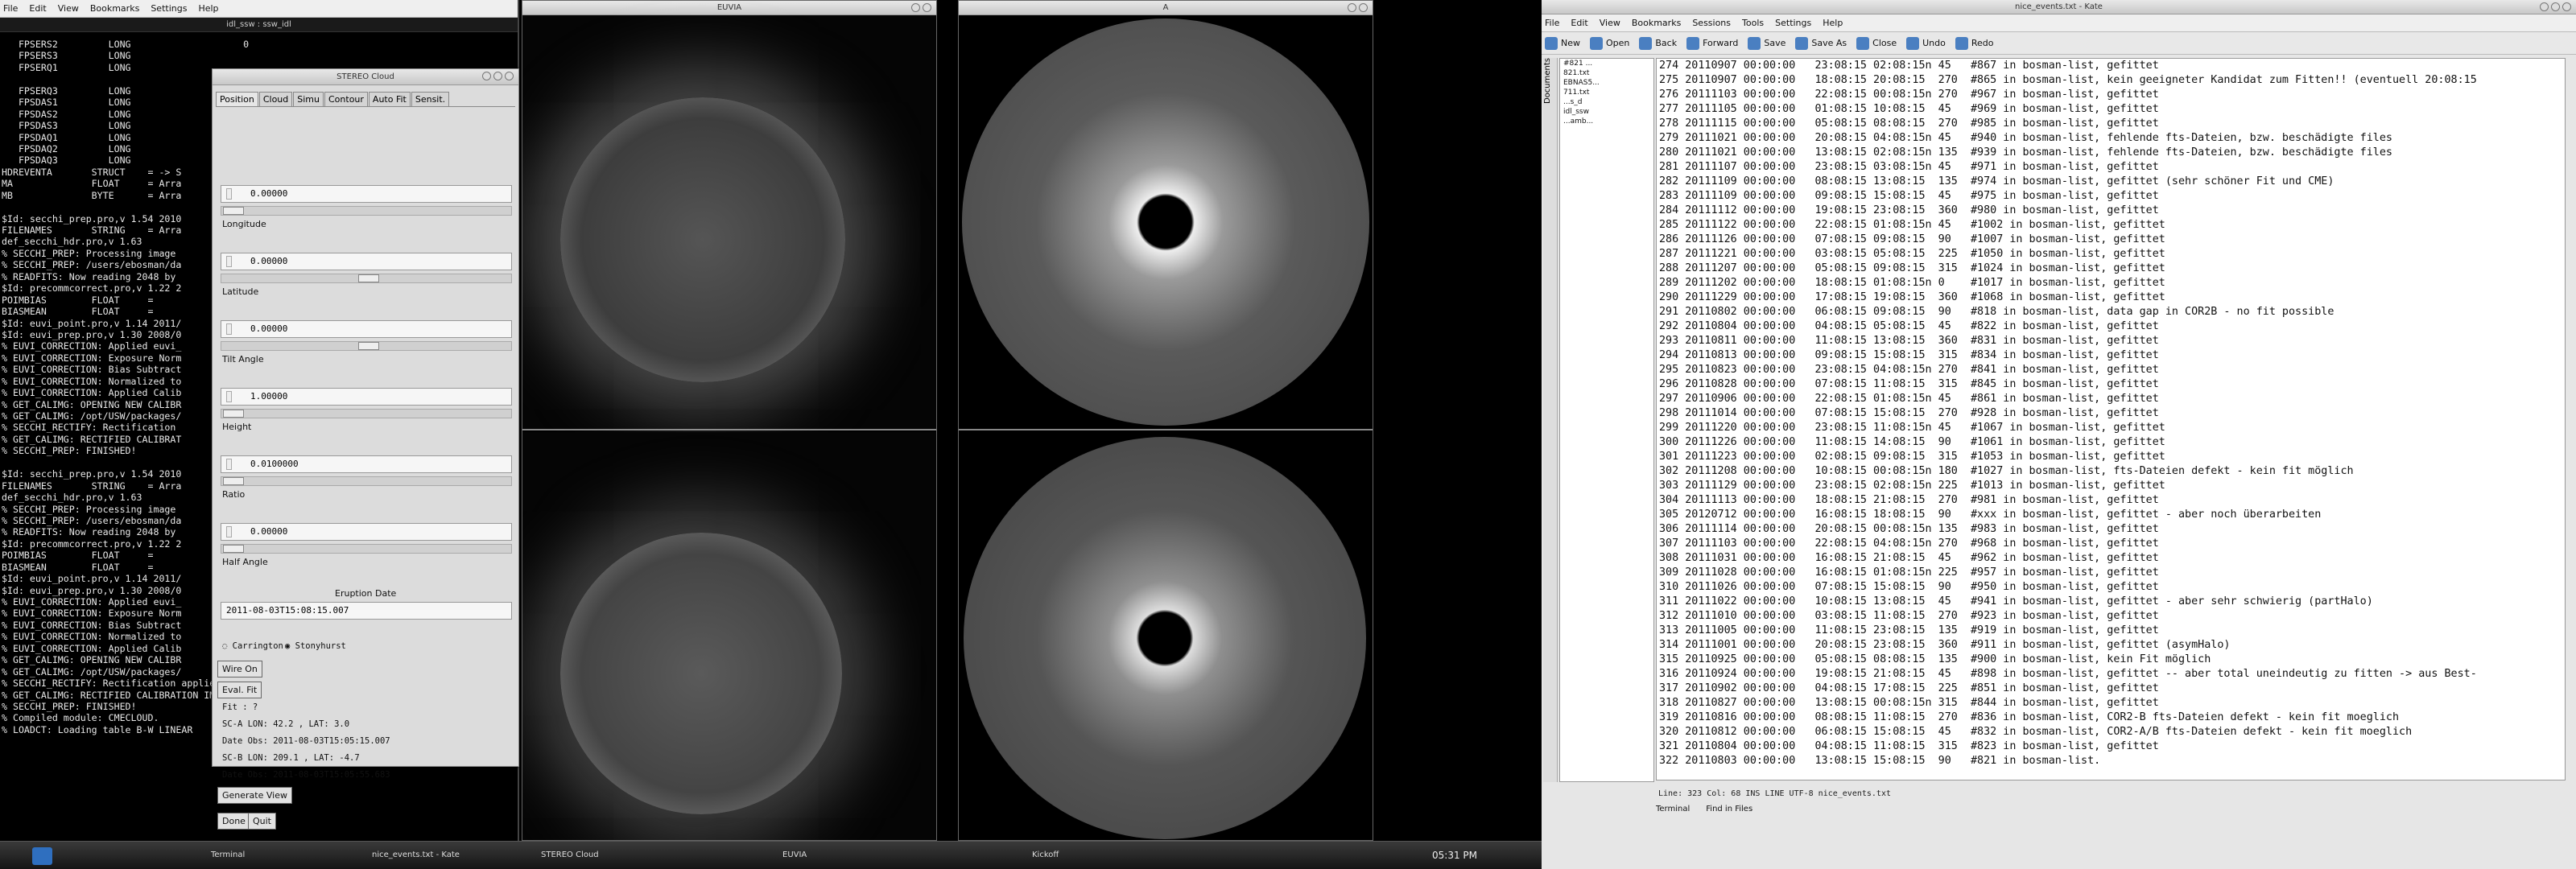 Image resolution: width=2576 pixels, height=869 pixels. I want to click on quit-button: Quit, so click(262, 821).